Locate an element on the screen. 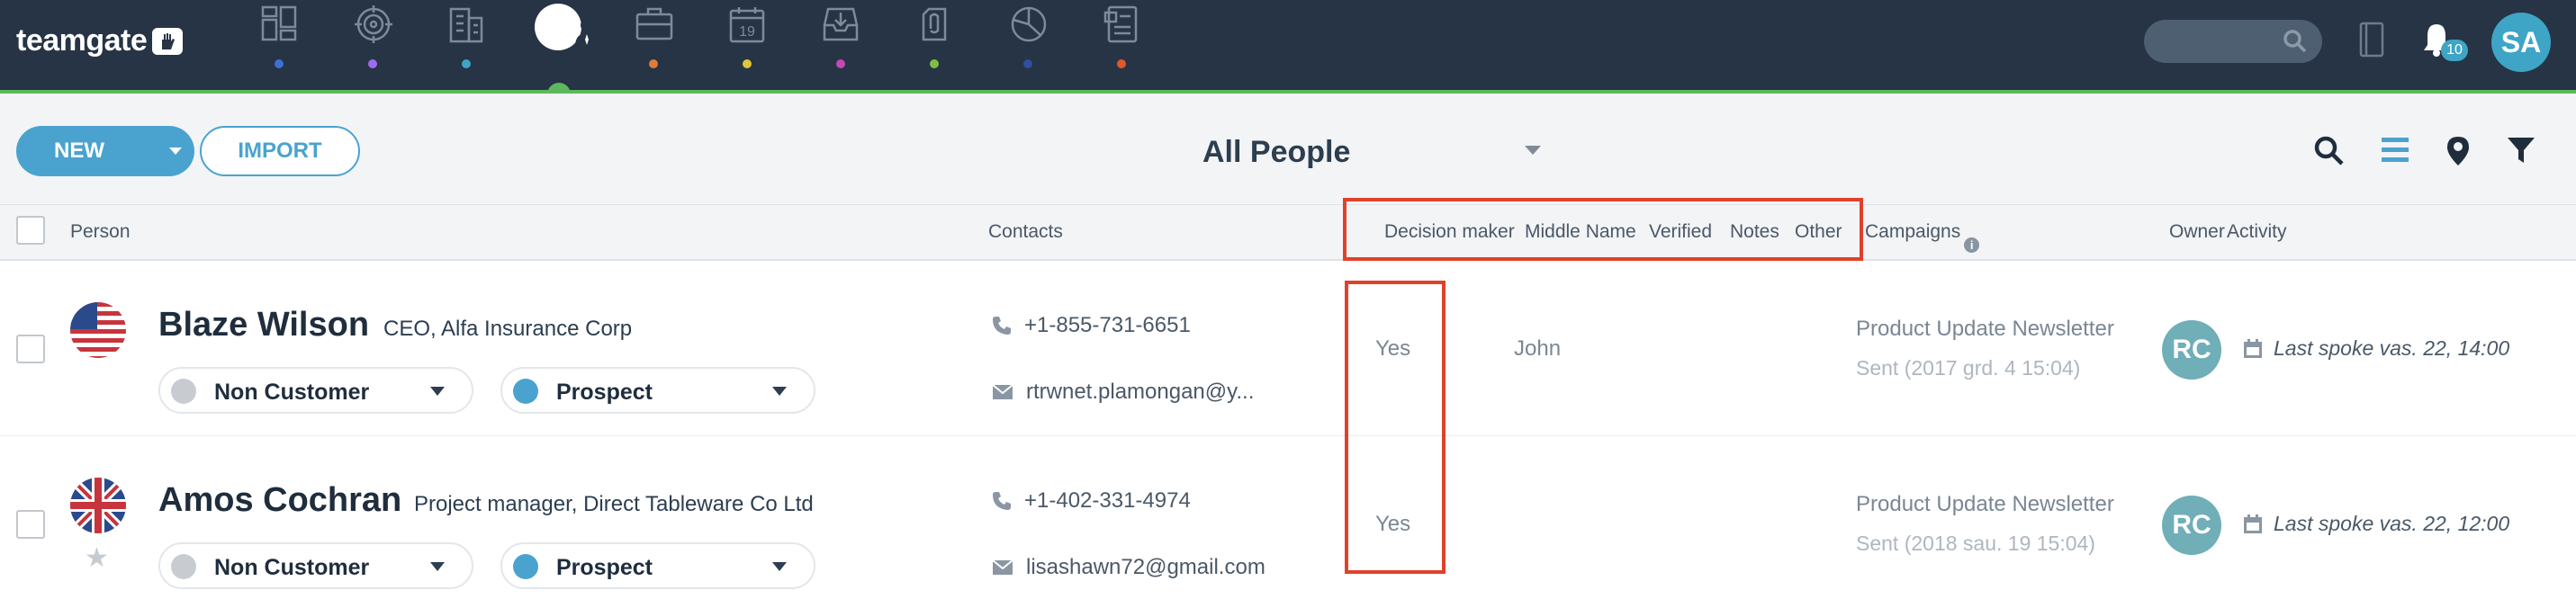 The image size is (2576, 608). map-pin-icon is located at coordinates (2458, 151).